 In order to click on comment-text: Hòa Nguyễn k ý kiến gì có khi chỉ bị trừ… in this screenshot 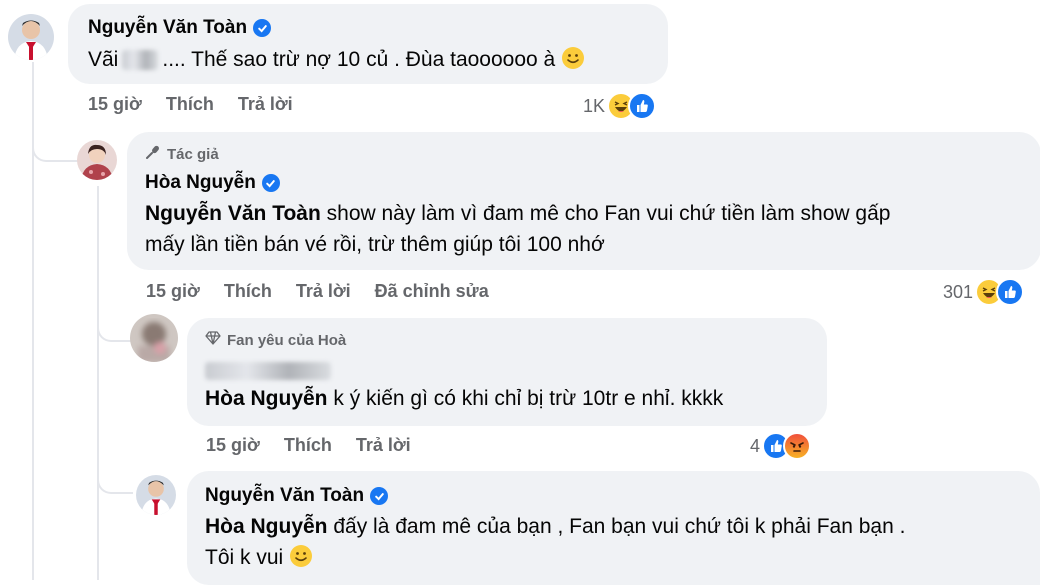, I will do `click(464, 398)`.